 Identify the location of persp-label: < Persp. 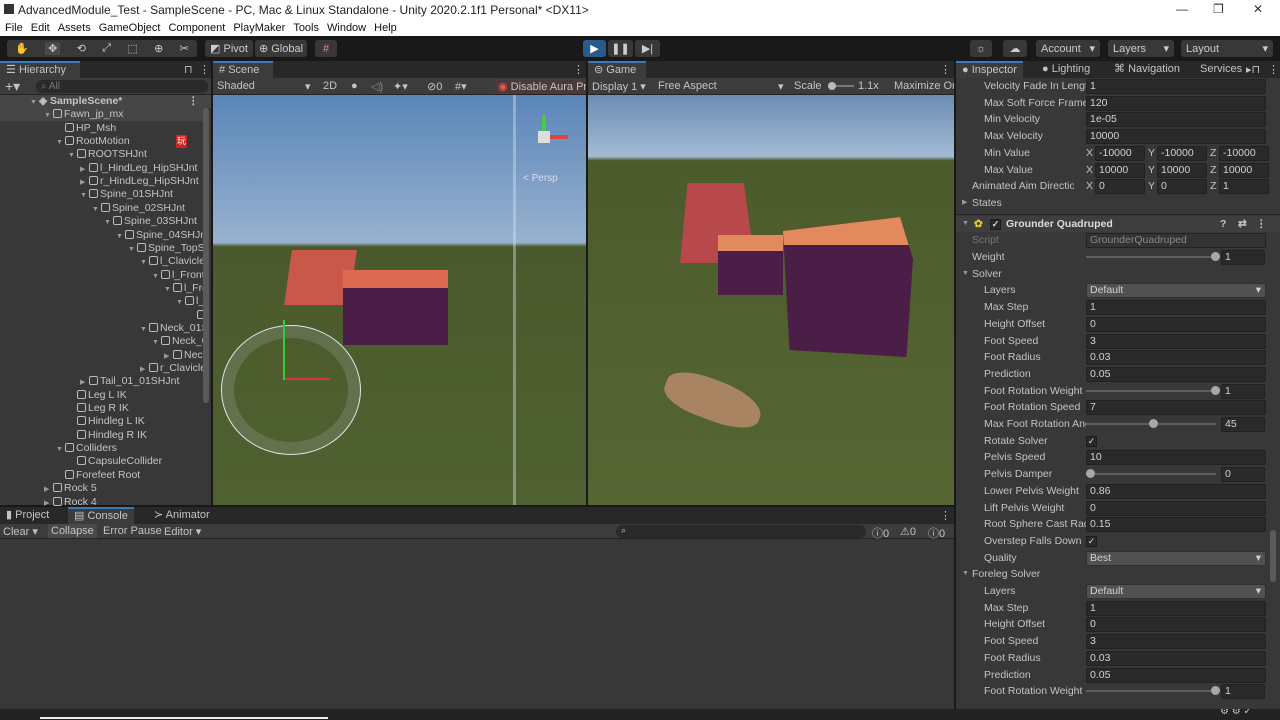
(540, 178).